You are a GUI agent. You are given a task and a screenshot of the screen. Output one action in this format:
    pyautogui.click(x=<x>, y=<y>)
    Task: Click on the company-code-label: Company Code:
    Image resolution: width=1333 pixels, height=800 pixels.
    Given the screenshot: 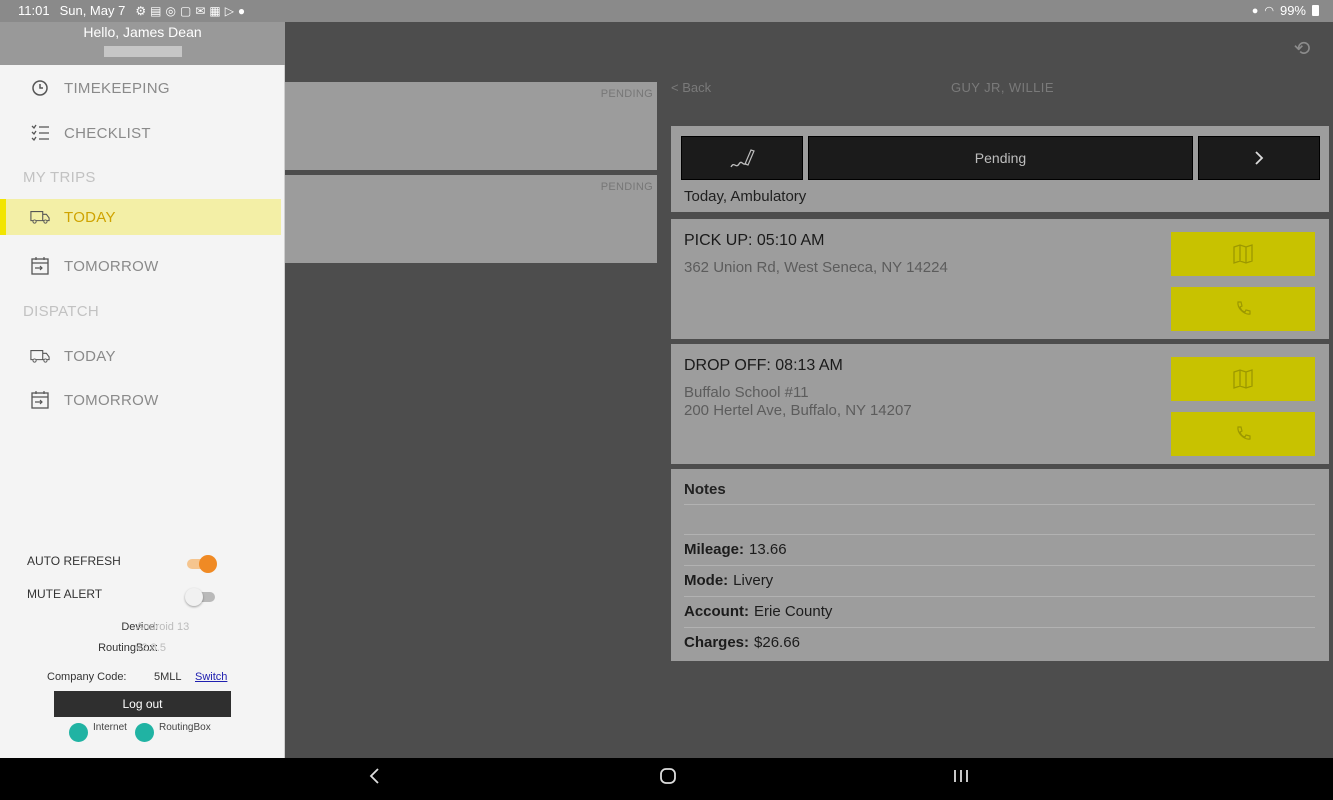 What is the action you would take?
    pyautogui.click(x=87, y=677)
    